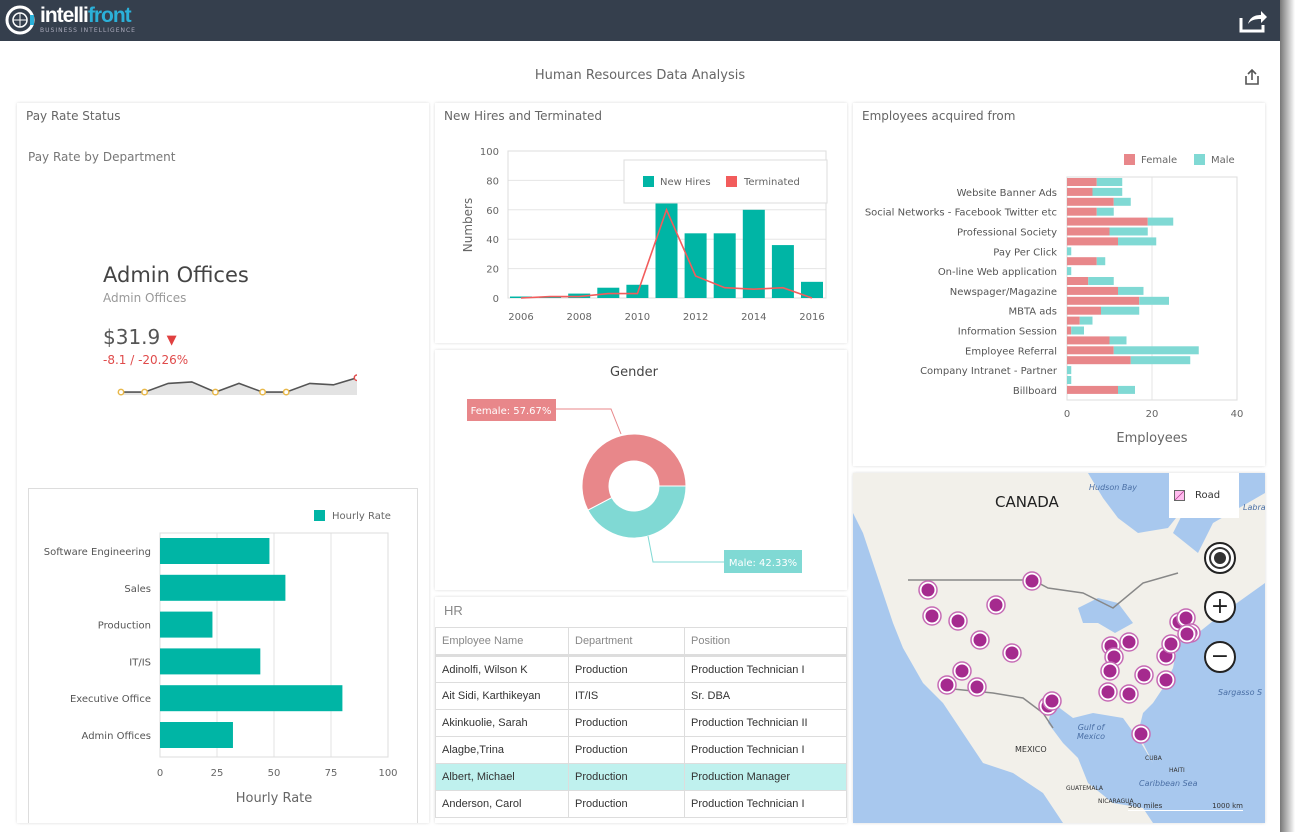  What do you see at coordinates (1185, 806) in the screenshot?
I see `map-scale-bar: 500 miles 1000 km` at bounding box center [1185, 806].